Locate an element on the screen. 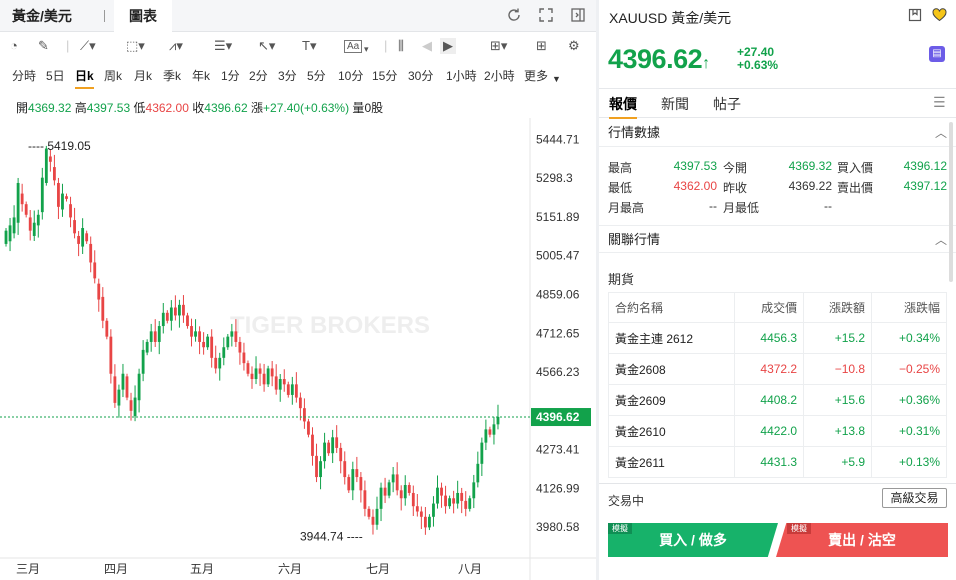 The image size is (956, 580). period-10: 5分 is located at coordinates (316, 76).